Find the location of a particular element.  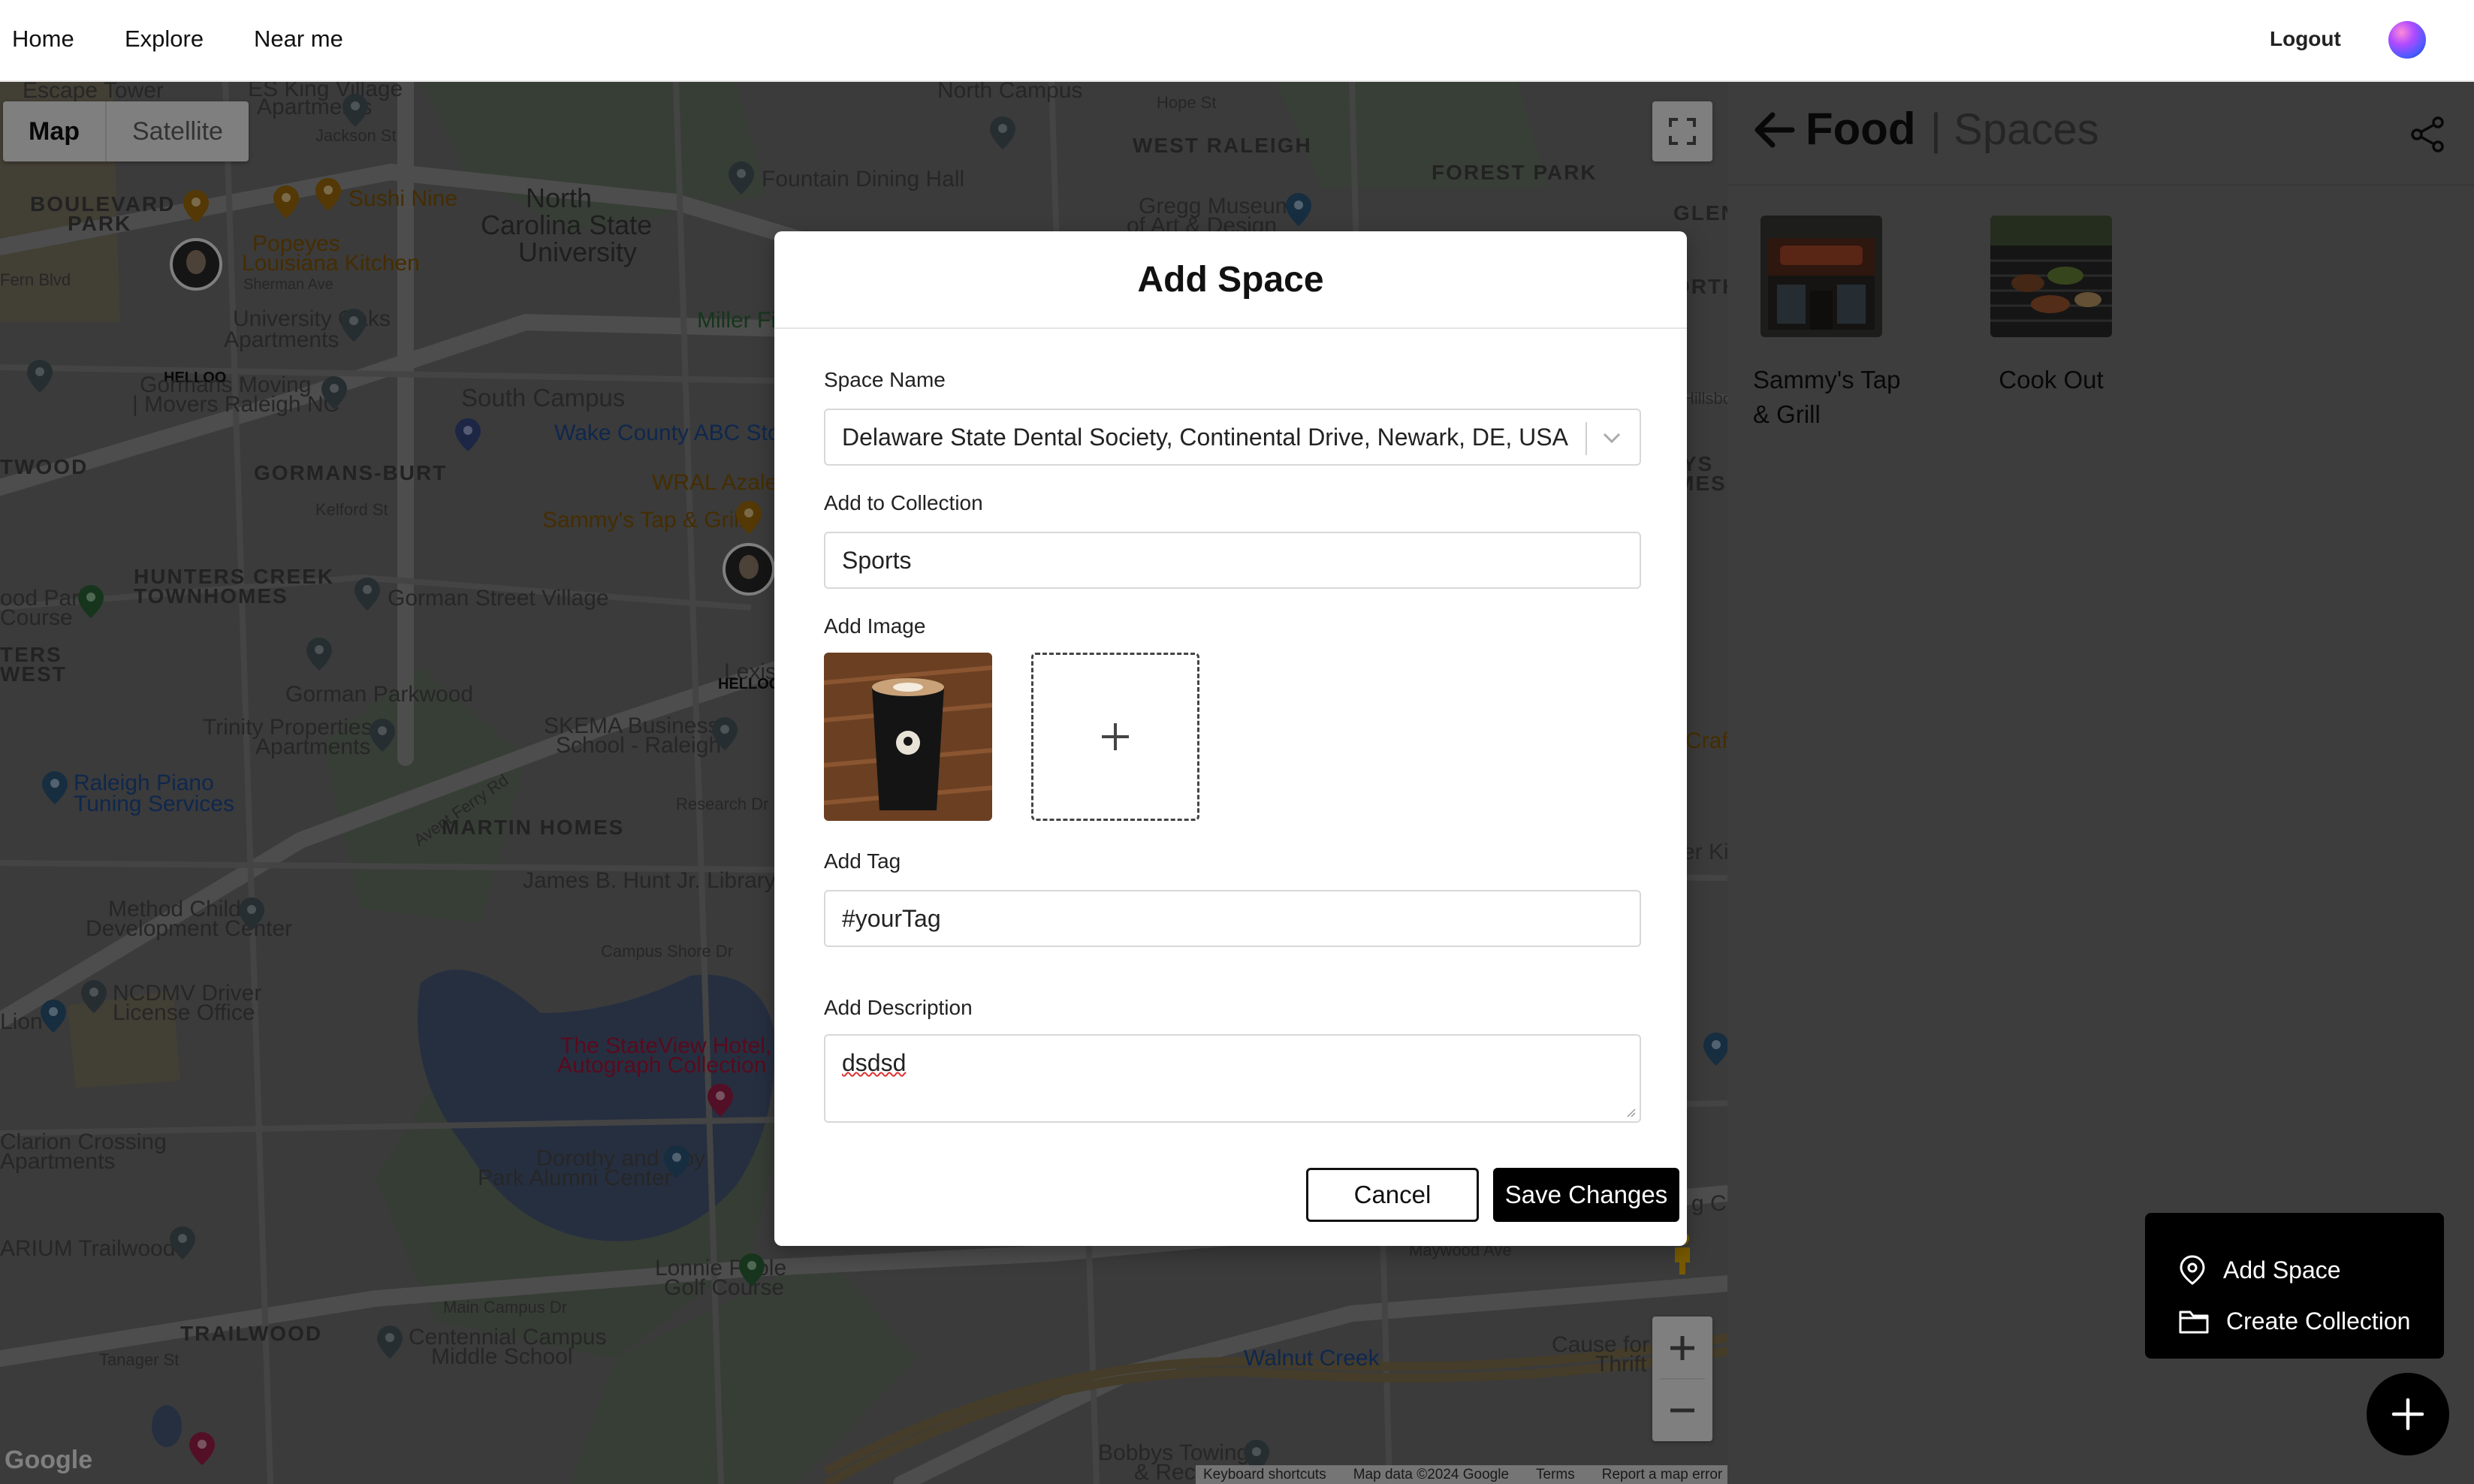

uploaded-image is located at coordinates (908, 737).